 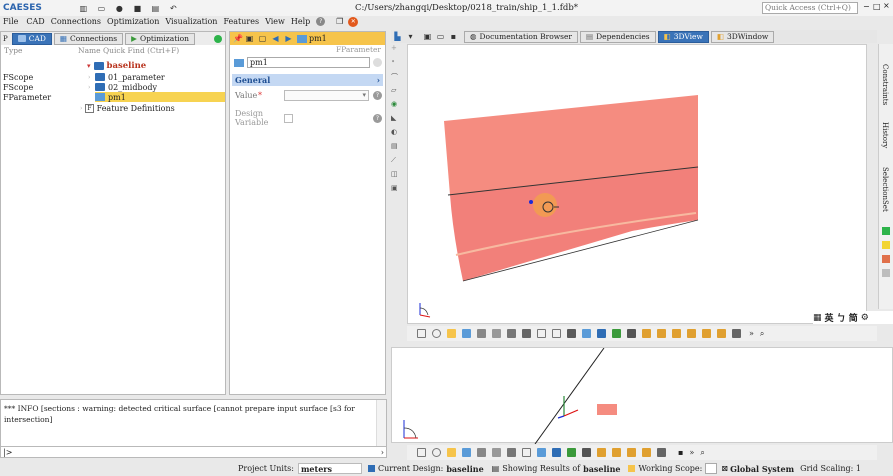 What do you see at coordinates (853, 317) in the screenshot?
I see `ime-toolbar: ▦ 英 ㄅ 简 ⚙` at bounding box center [853, 317].